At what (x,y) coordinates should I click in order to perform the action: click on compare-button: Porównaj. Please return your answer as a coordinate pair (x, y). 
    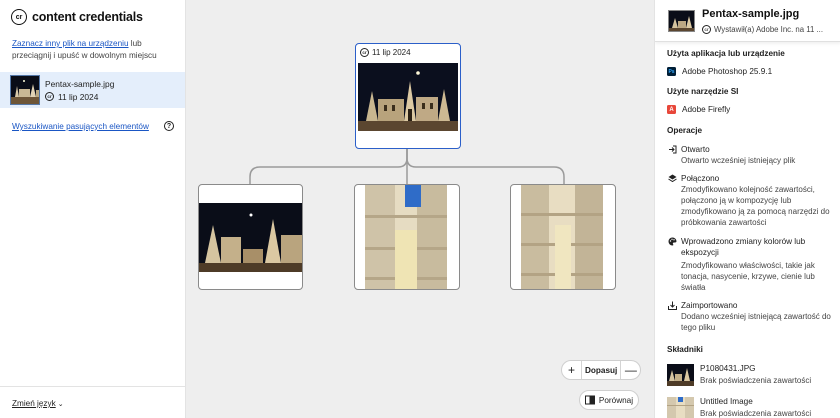
    Looking at the image, I should click on (609, 400).